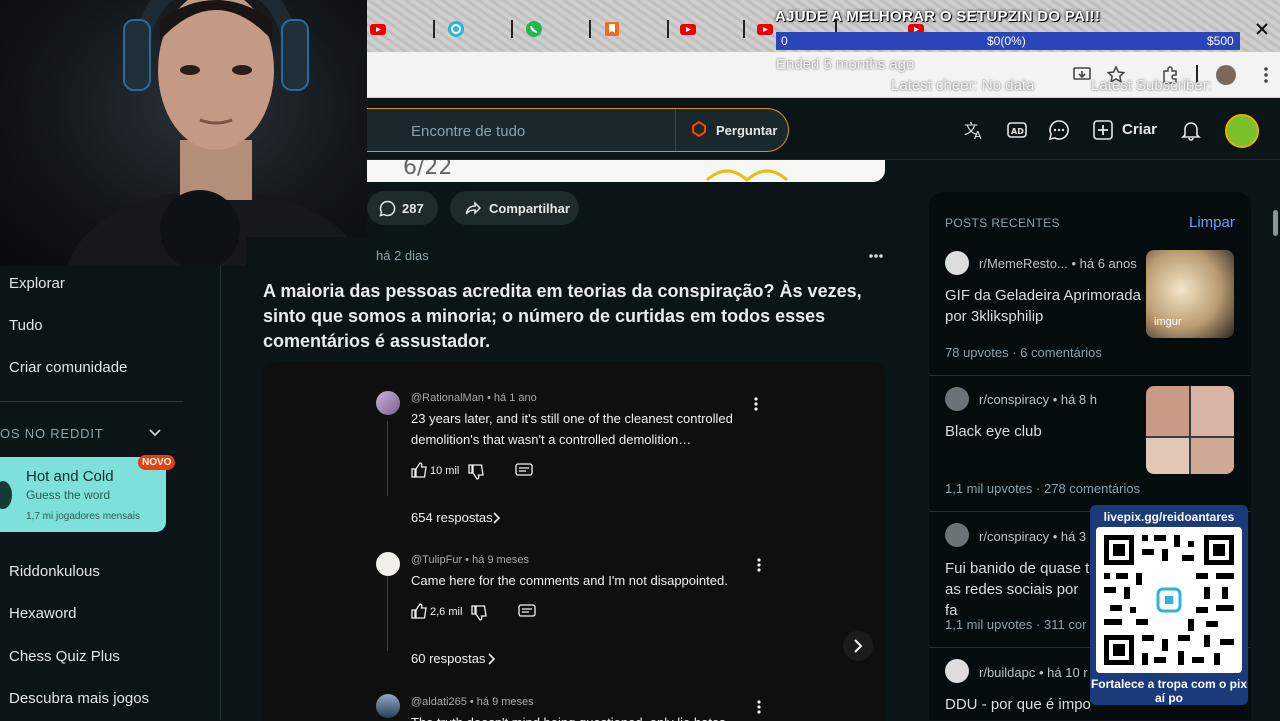  Describe the element at coordinates (155, 433) in the screenshot. I see `chevron-down-icon` at that location.